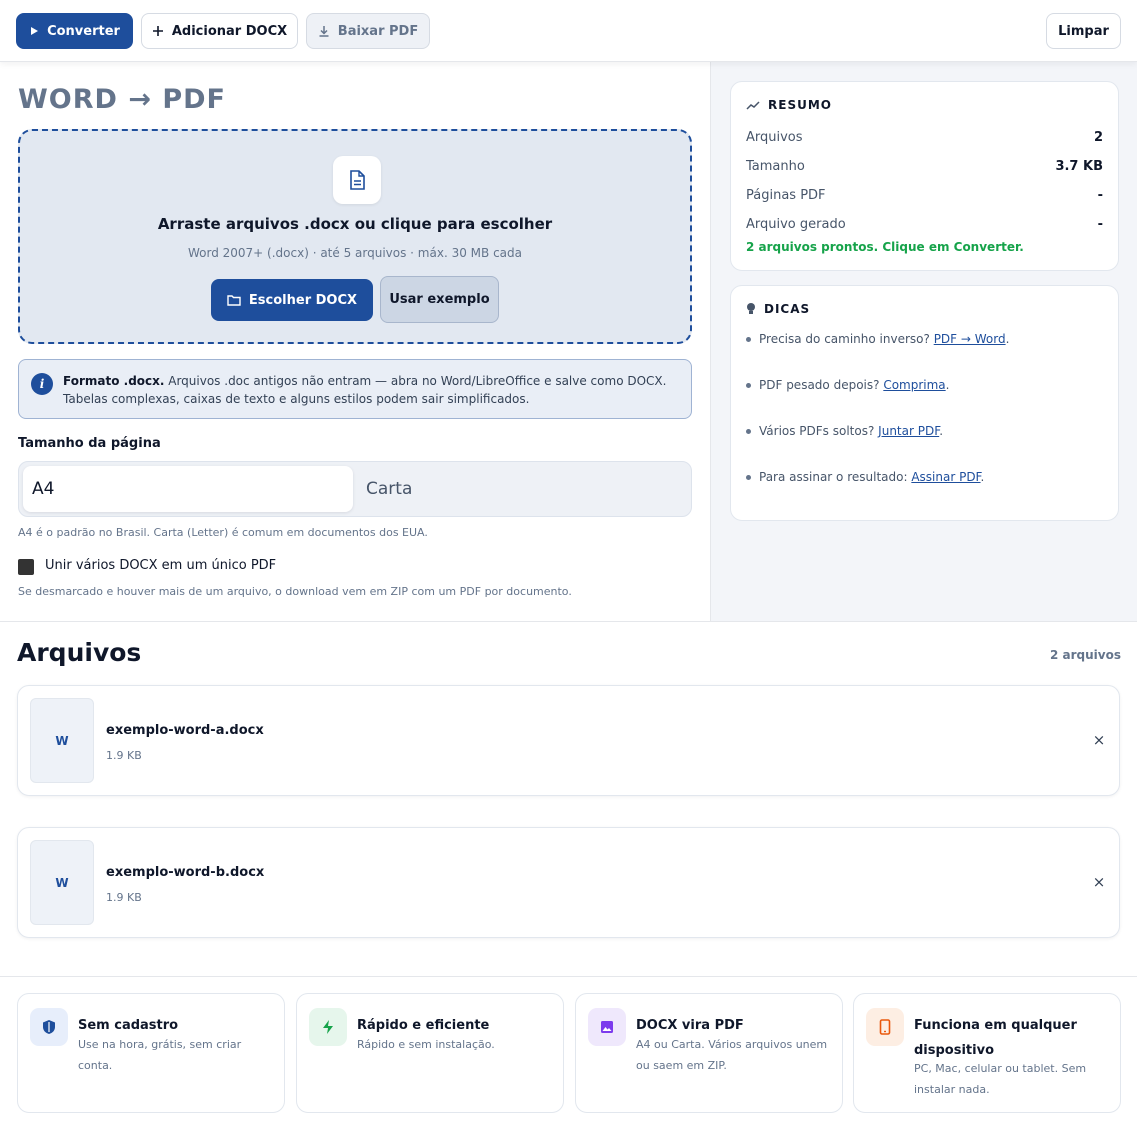  Describe the element at coordinates (851, 431) in the screenshot. I see `tip-text: Vários PDFs soltos? Juntar PDF.` at that location.